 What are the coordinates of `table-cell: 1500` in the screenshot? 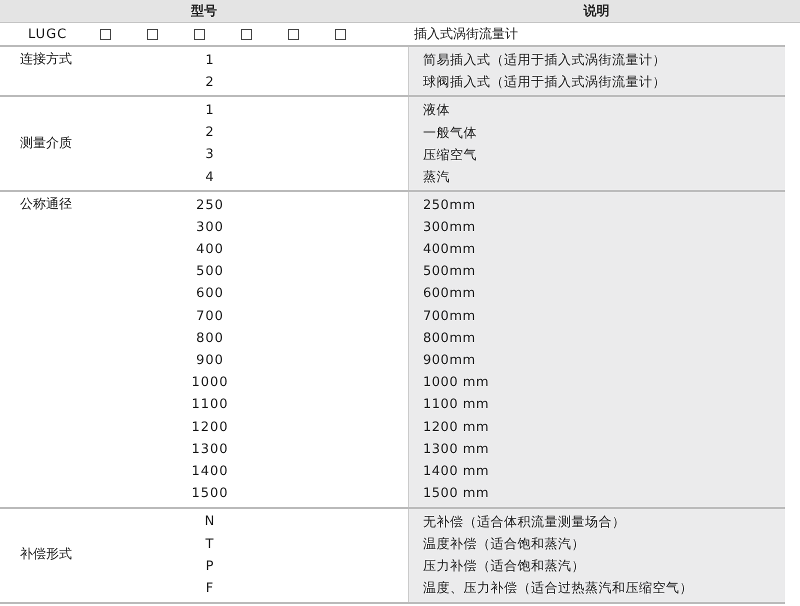 It's located at (210, 494).